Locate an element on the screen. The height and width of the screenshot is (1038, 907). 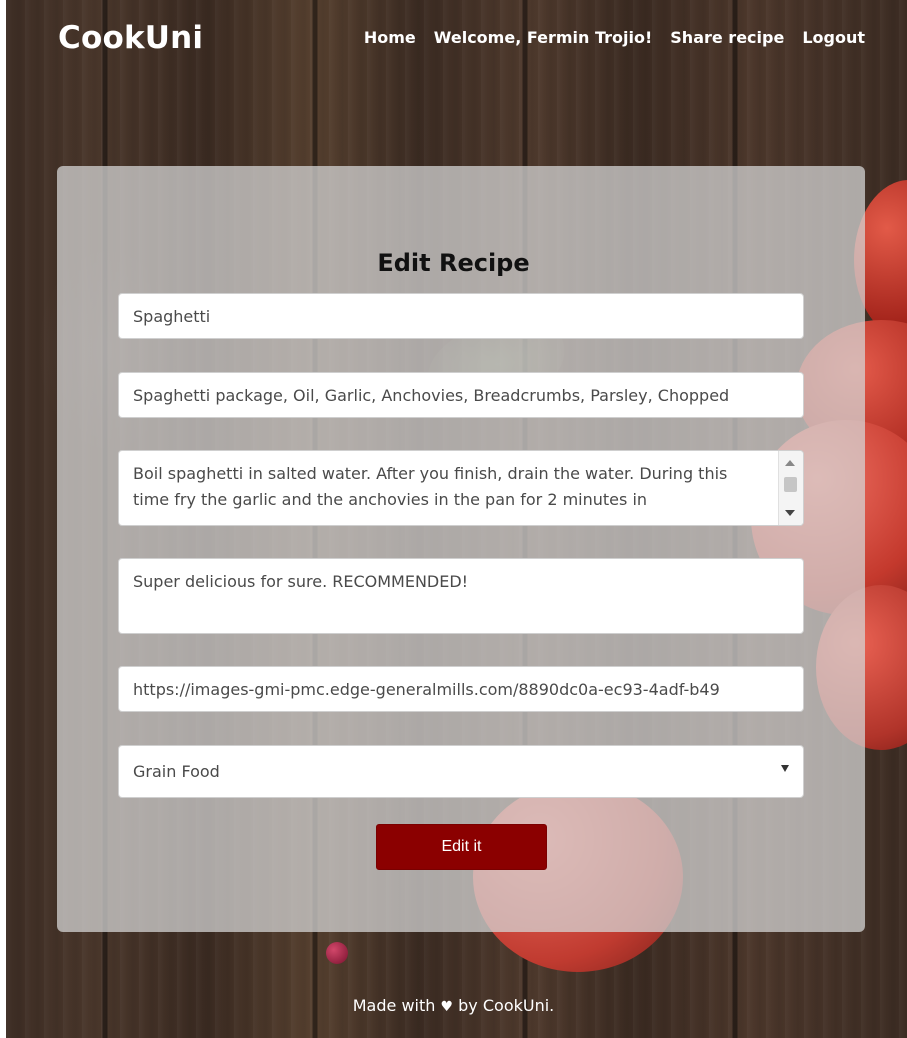
edit-recipe-button: Edit it is located at coordinates (461, 847).